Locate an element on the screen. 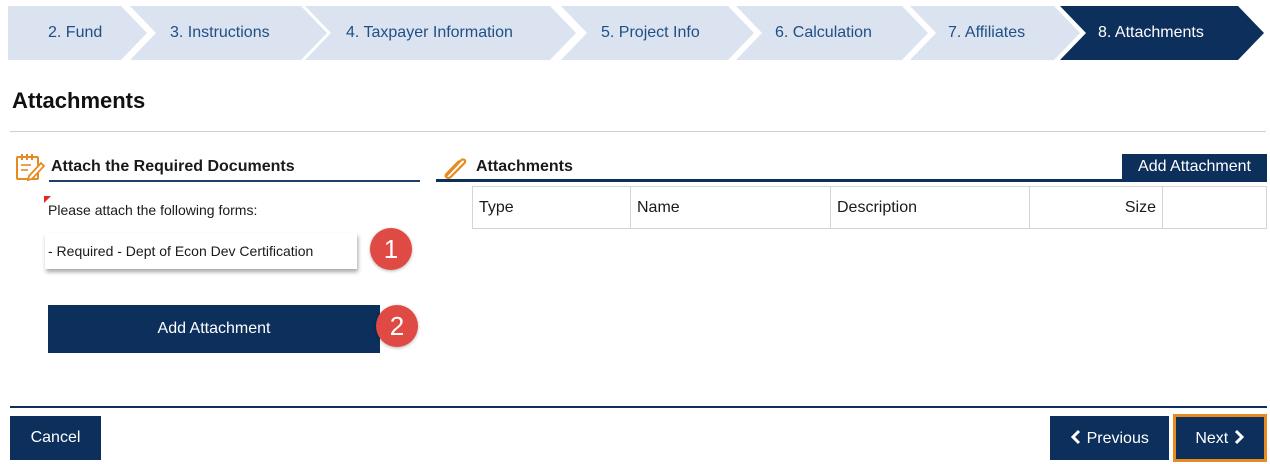 Image resolution: width=1270 pixels, height=464 pixels. step-fund: 2. Fund is located at coordinates (77, 33).